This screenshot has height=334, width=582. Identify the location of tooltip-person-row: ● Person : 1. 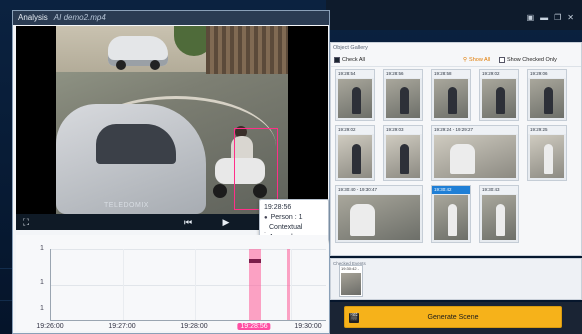
(294, 218).